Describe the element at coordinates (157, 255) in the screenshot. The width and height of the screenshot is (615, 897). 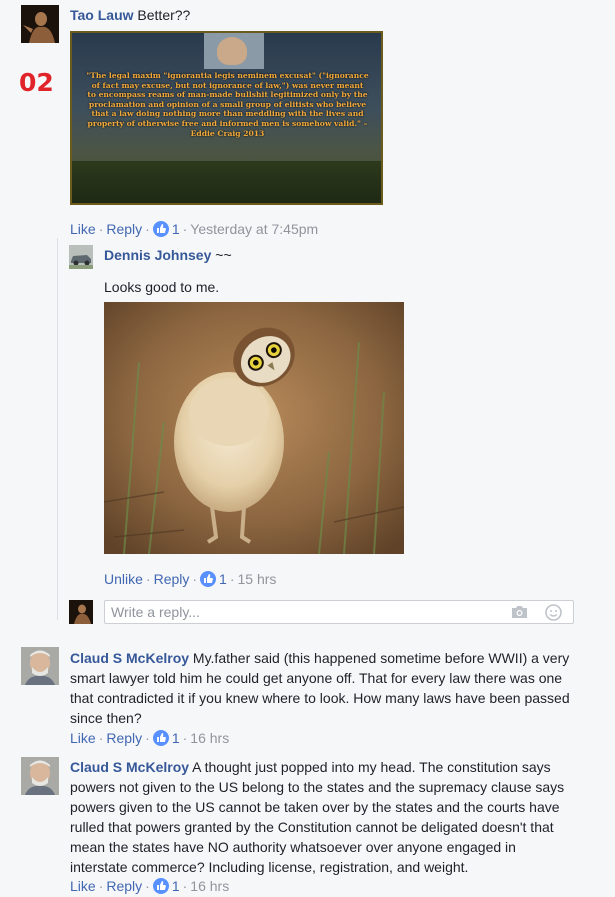
I see `reply-author: Dennis Johnsey` at that location.